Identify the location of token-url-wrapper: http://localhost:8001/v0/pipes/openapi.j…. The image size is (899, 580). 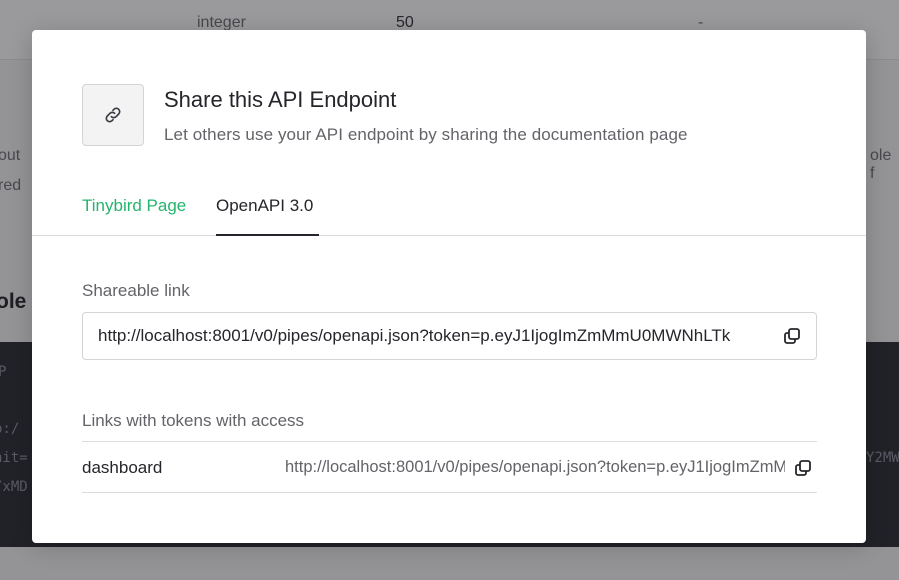
(535, 469).